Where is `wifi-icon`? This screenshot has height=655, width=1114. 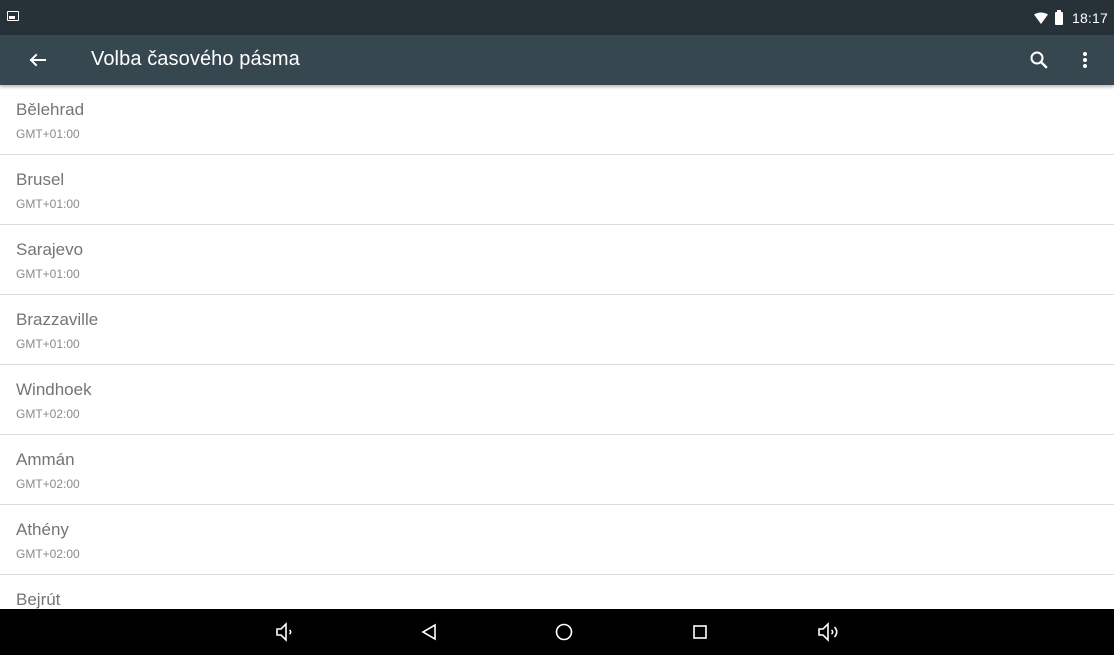 wifi-icon is located at coordinates (1040, 18).